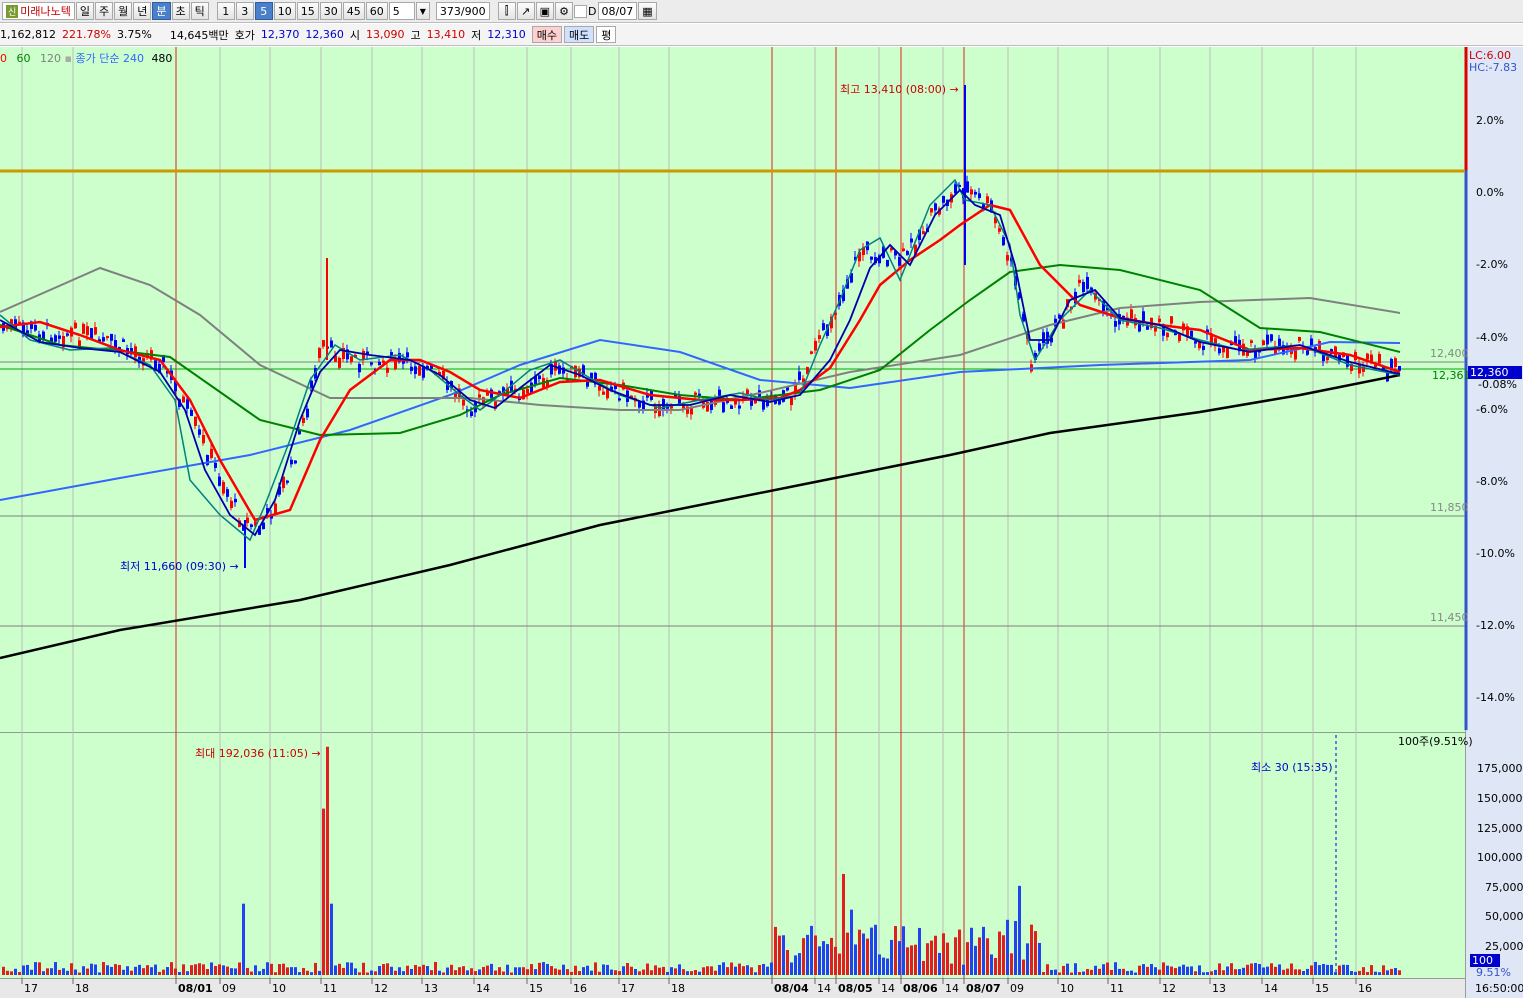  I want to click on period-year-button: 년, so click(142, 11).